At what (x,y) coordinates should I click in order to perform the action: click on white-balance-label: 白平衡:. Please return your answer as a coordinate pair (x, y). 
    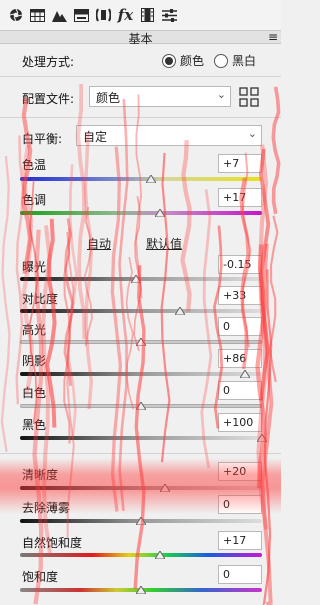
    Looking at the image, I should click on (42, 139).